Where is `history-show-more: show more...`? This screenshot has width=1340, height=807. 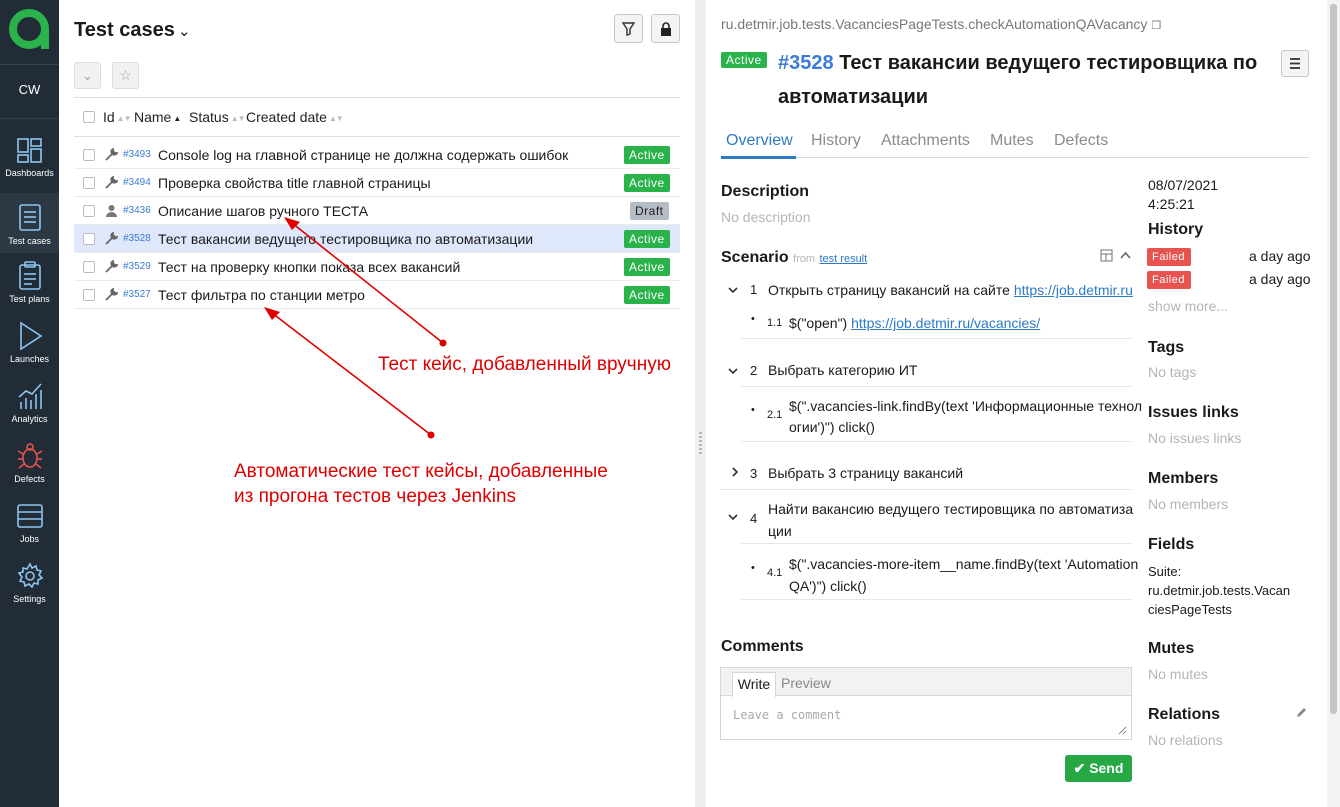
history-show-more: show more... is located at coordinates (1188, 306).